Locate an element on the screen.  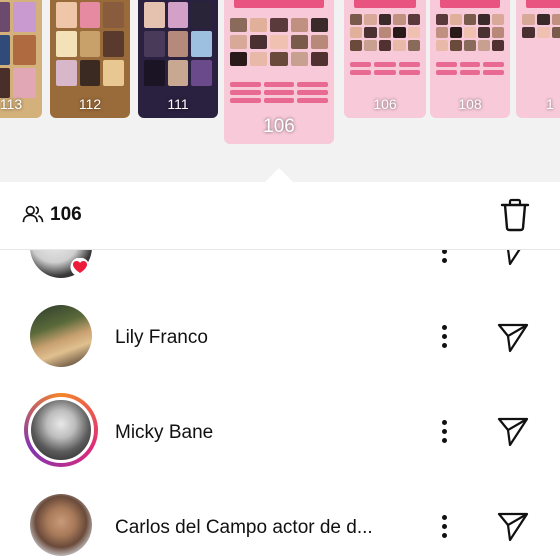
viewer-name: Lily Franco is located at coordinates (161, 338).